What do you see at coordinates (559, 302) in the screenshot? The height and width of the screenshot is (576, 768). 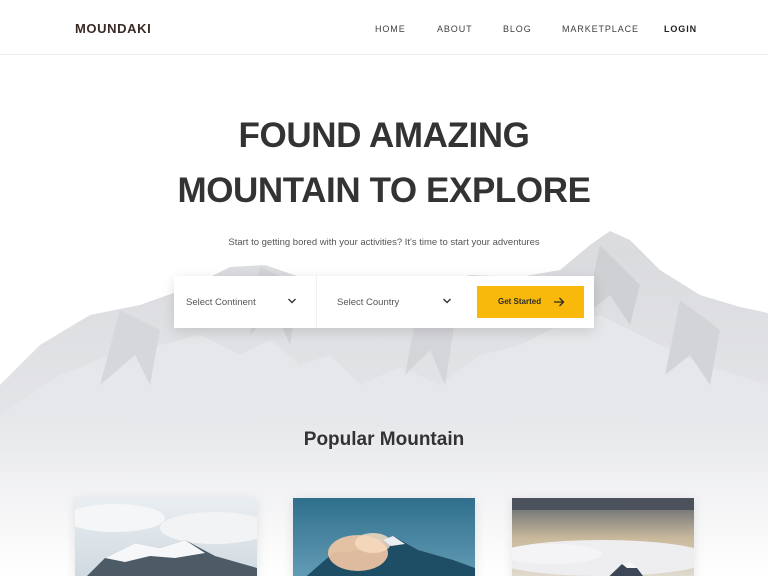 I see `arrow-right-icon` at bounding box center [559, 302].